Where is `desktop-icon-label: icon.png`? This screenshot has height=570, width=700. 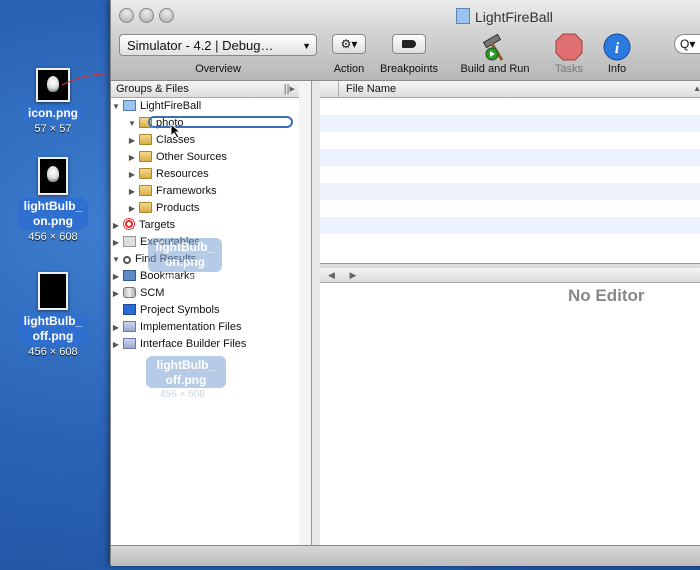 desktop-icon-label: icon.png is located at coordinates (53, 113).